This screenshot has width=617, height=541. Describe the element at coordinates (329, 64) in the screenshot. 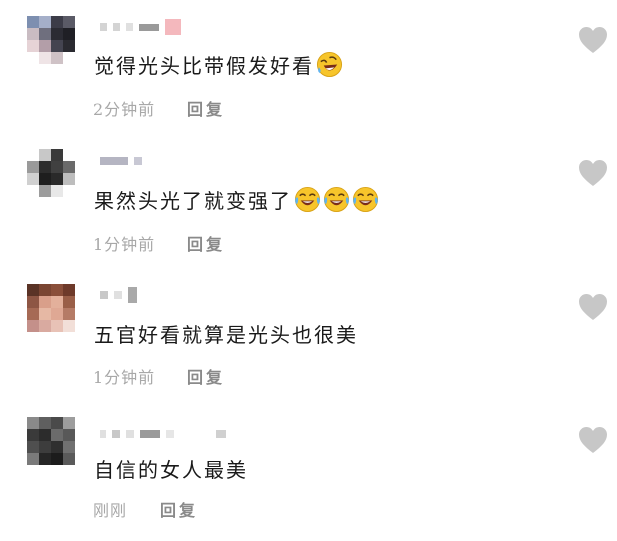

I see `rofl-emoji` at that location.